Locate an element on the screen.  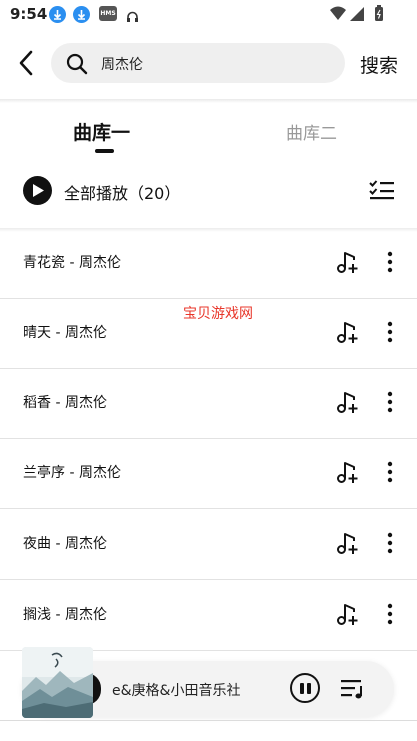
chevron-left-icon is located at coordinates (26, 63).